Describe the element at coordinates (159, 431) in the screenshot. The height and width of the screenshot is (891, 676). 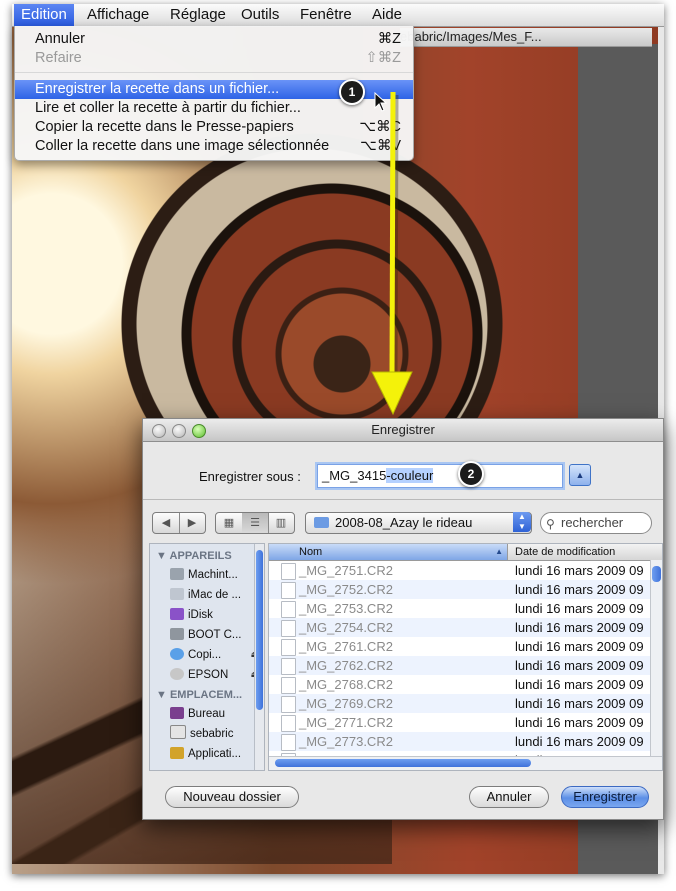
I see `close-window-button` at that location.